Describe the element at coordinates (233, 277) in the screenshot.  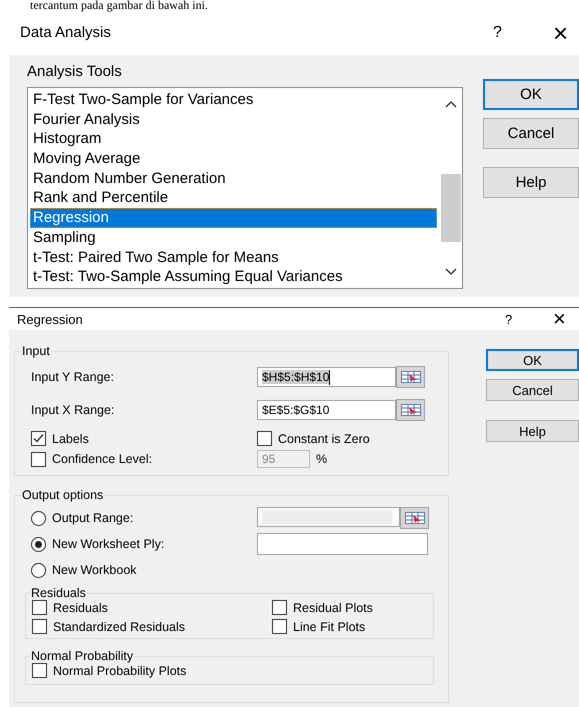
I see `list-item: t-Test: Two-Sample Assuming Equal Variances` at that location.